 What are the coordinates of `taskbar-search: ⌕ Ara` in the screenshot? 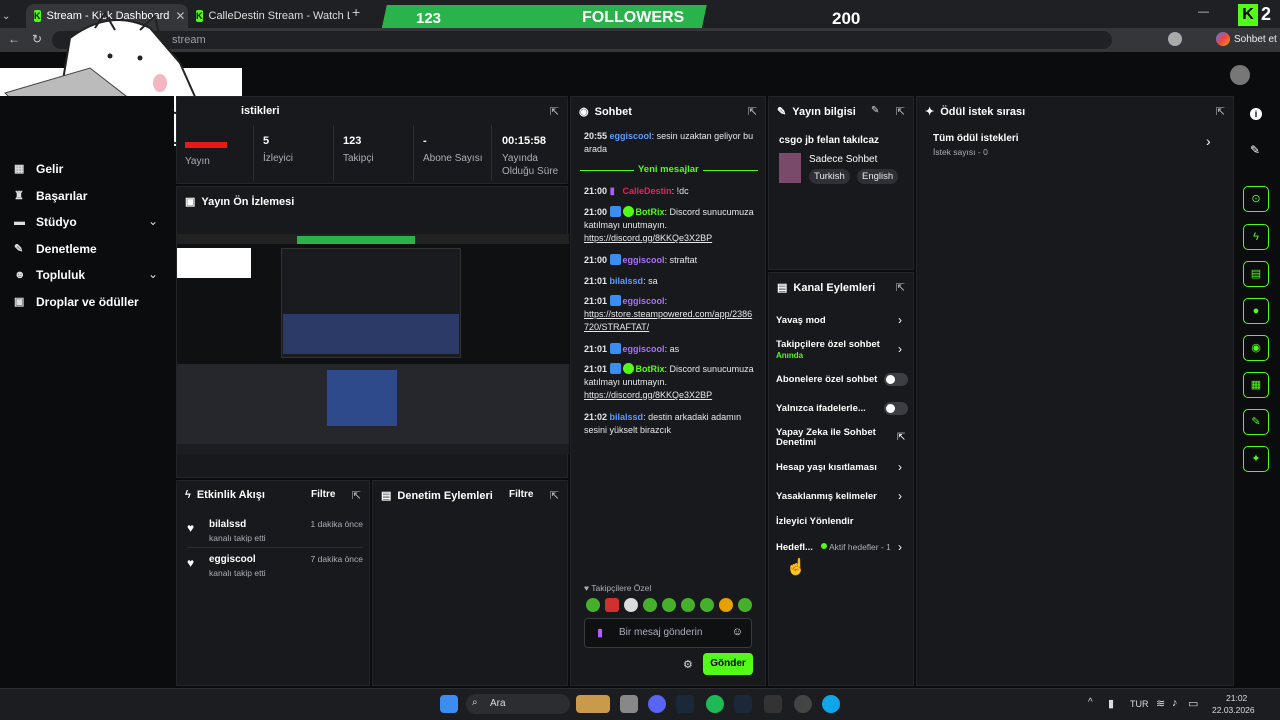 It's located at (518, 704).